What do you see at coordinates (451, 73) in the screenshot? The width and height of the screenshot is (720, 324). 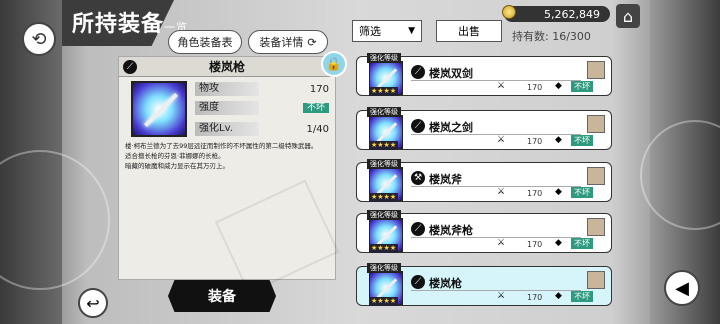 I see `item-name: 楼岚双剑` at bounding box center [451, 73].